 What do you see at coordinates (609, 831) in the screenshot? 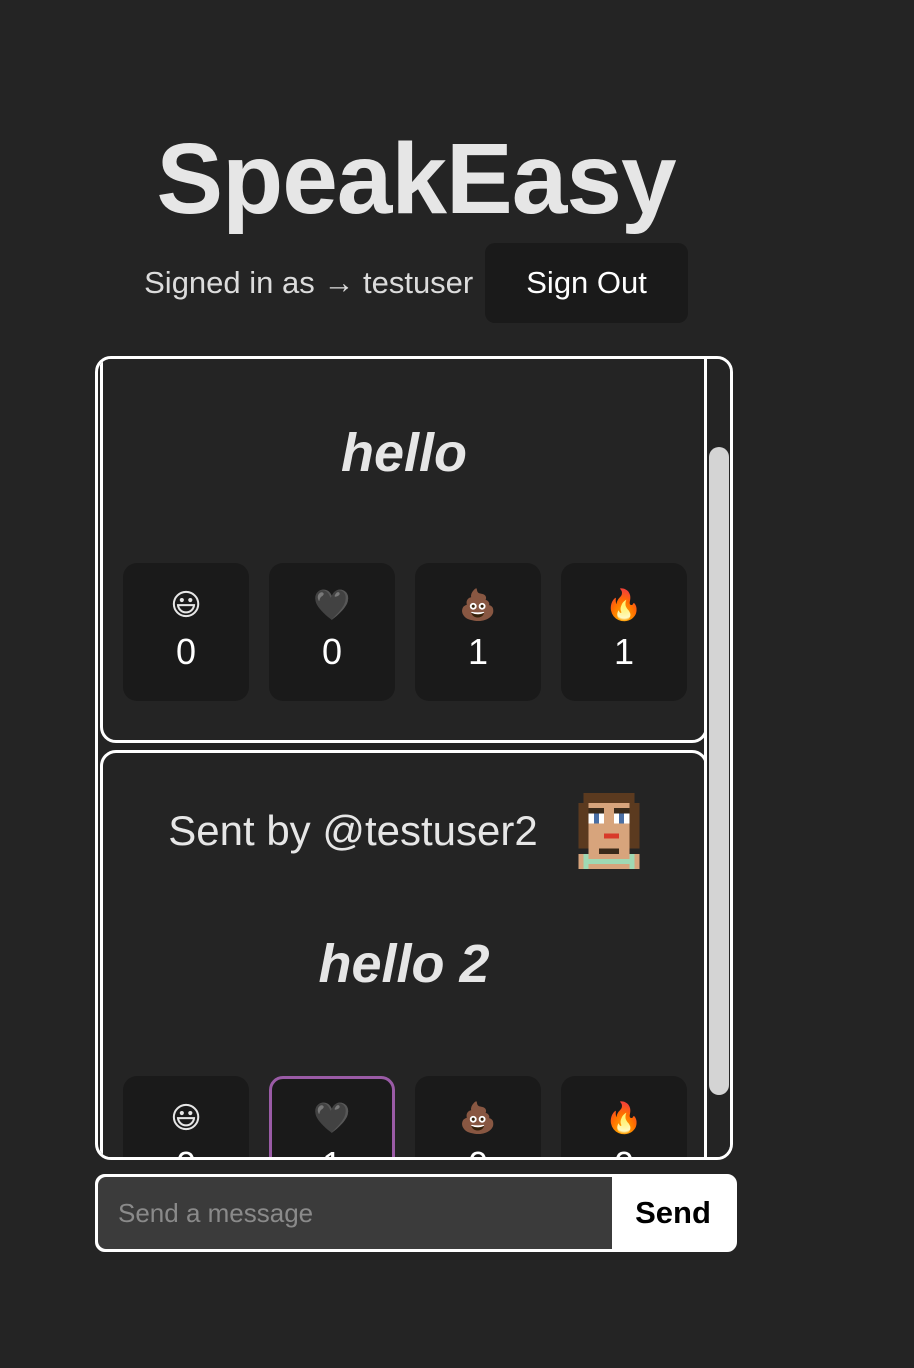
I see `pixel-avatar-icon` at bounding box center [609, 831].